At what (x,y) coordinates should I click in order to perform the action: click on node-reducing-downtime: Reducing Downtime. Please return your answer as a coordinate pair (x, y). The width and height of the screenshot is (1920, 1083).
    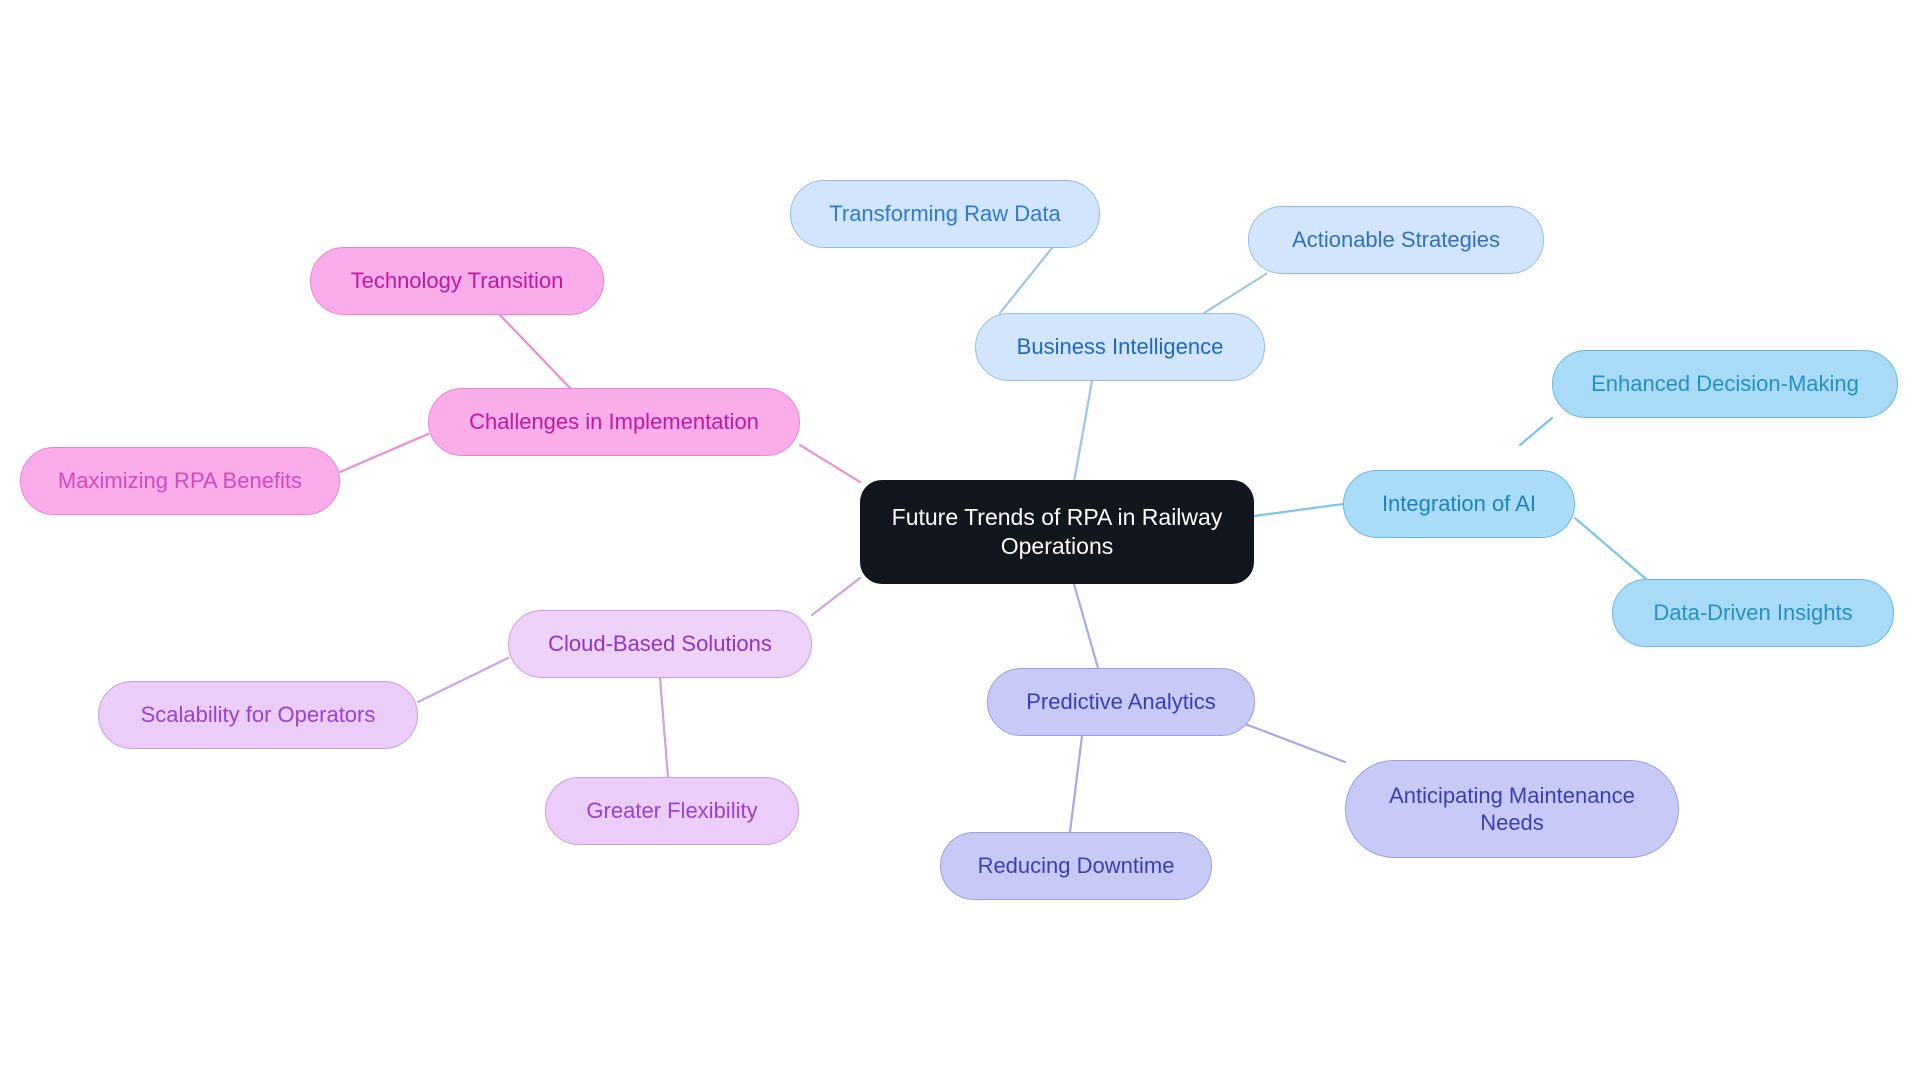
    Looking at the image, I should click on (1076, 866).